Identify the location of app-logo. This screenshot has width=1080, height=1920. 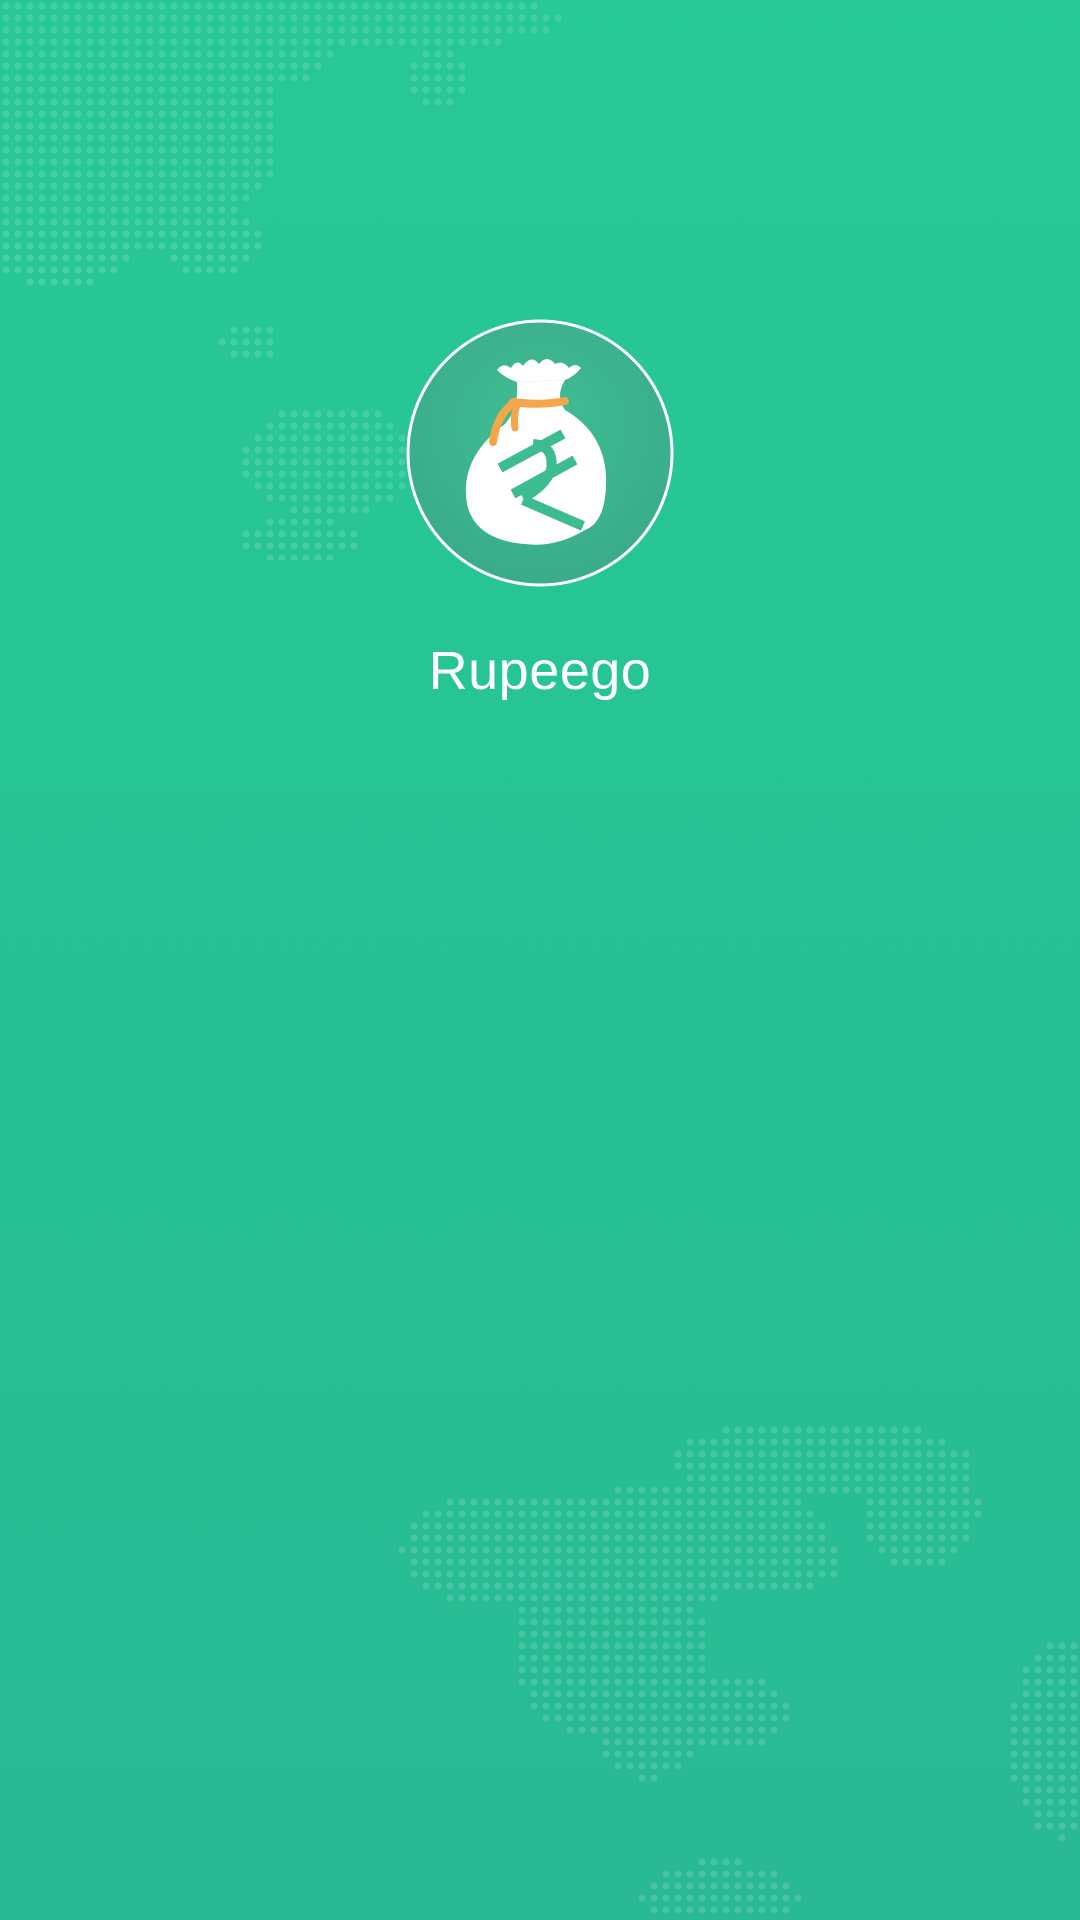
(540, 453).